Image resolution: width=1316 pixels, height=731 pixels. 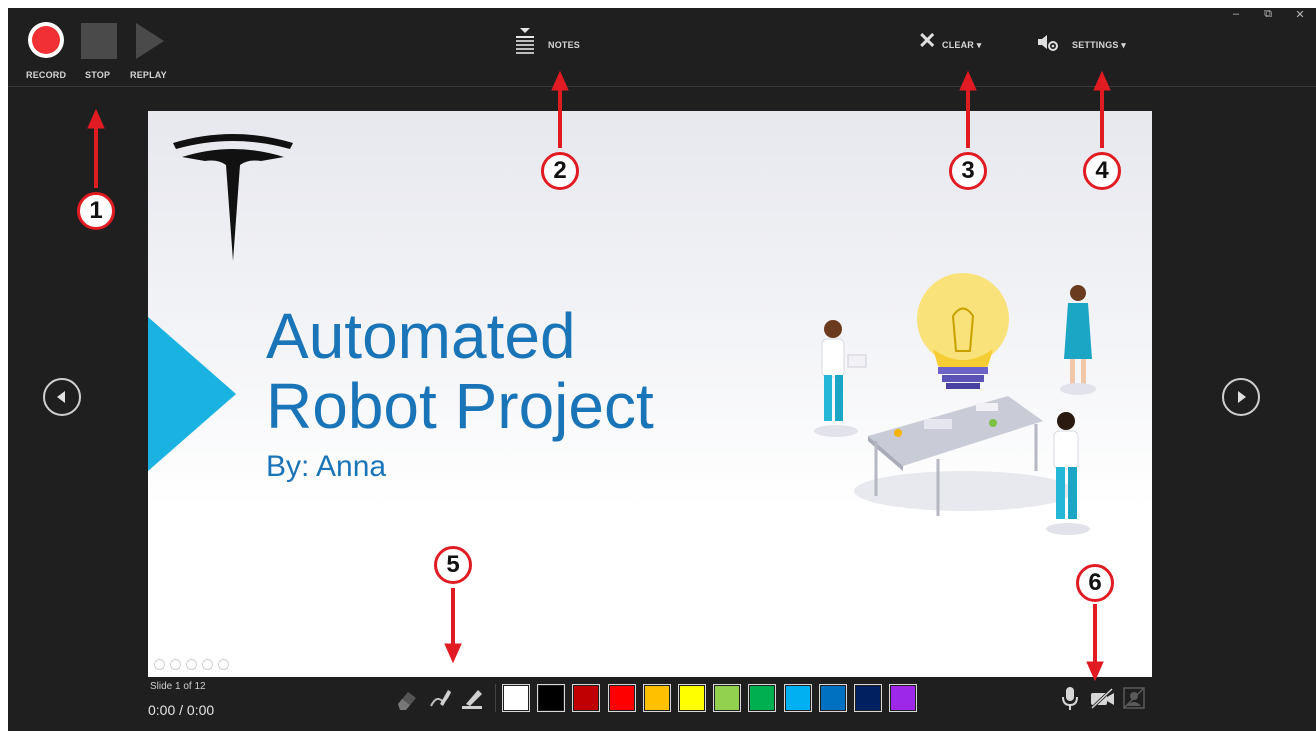 What do you see at coordinates (968, 171) in the screenshot?
I see `annotation-marker-3: 3` at bounding box center [968, 171].